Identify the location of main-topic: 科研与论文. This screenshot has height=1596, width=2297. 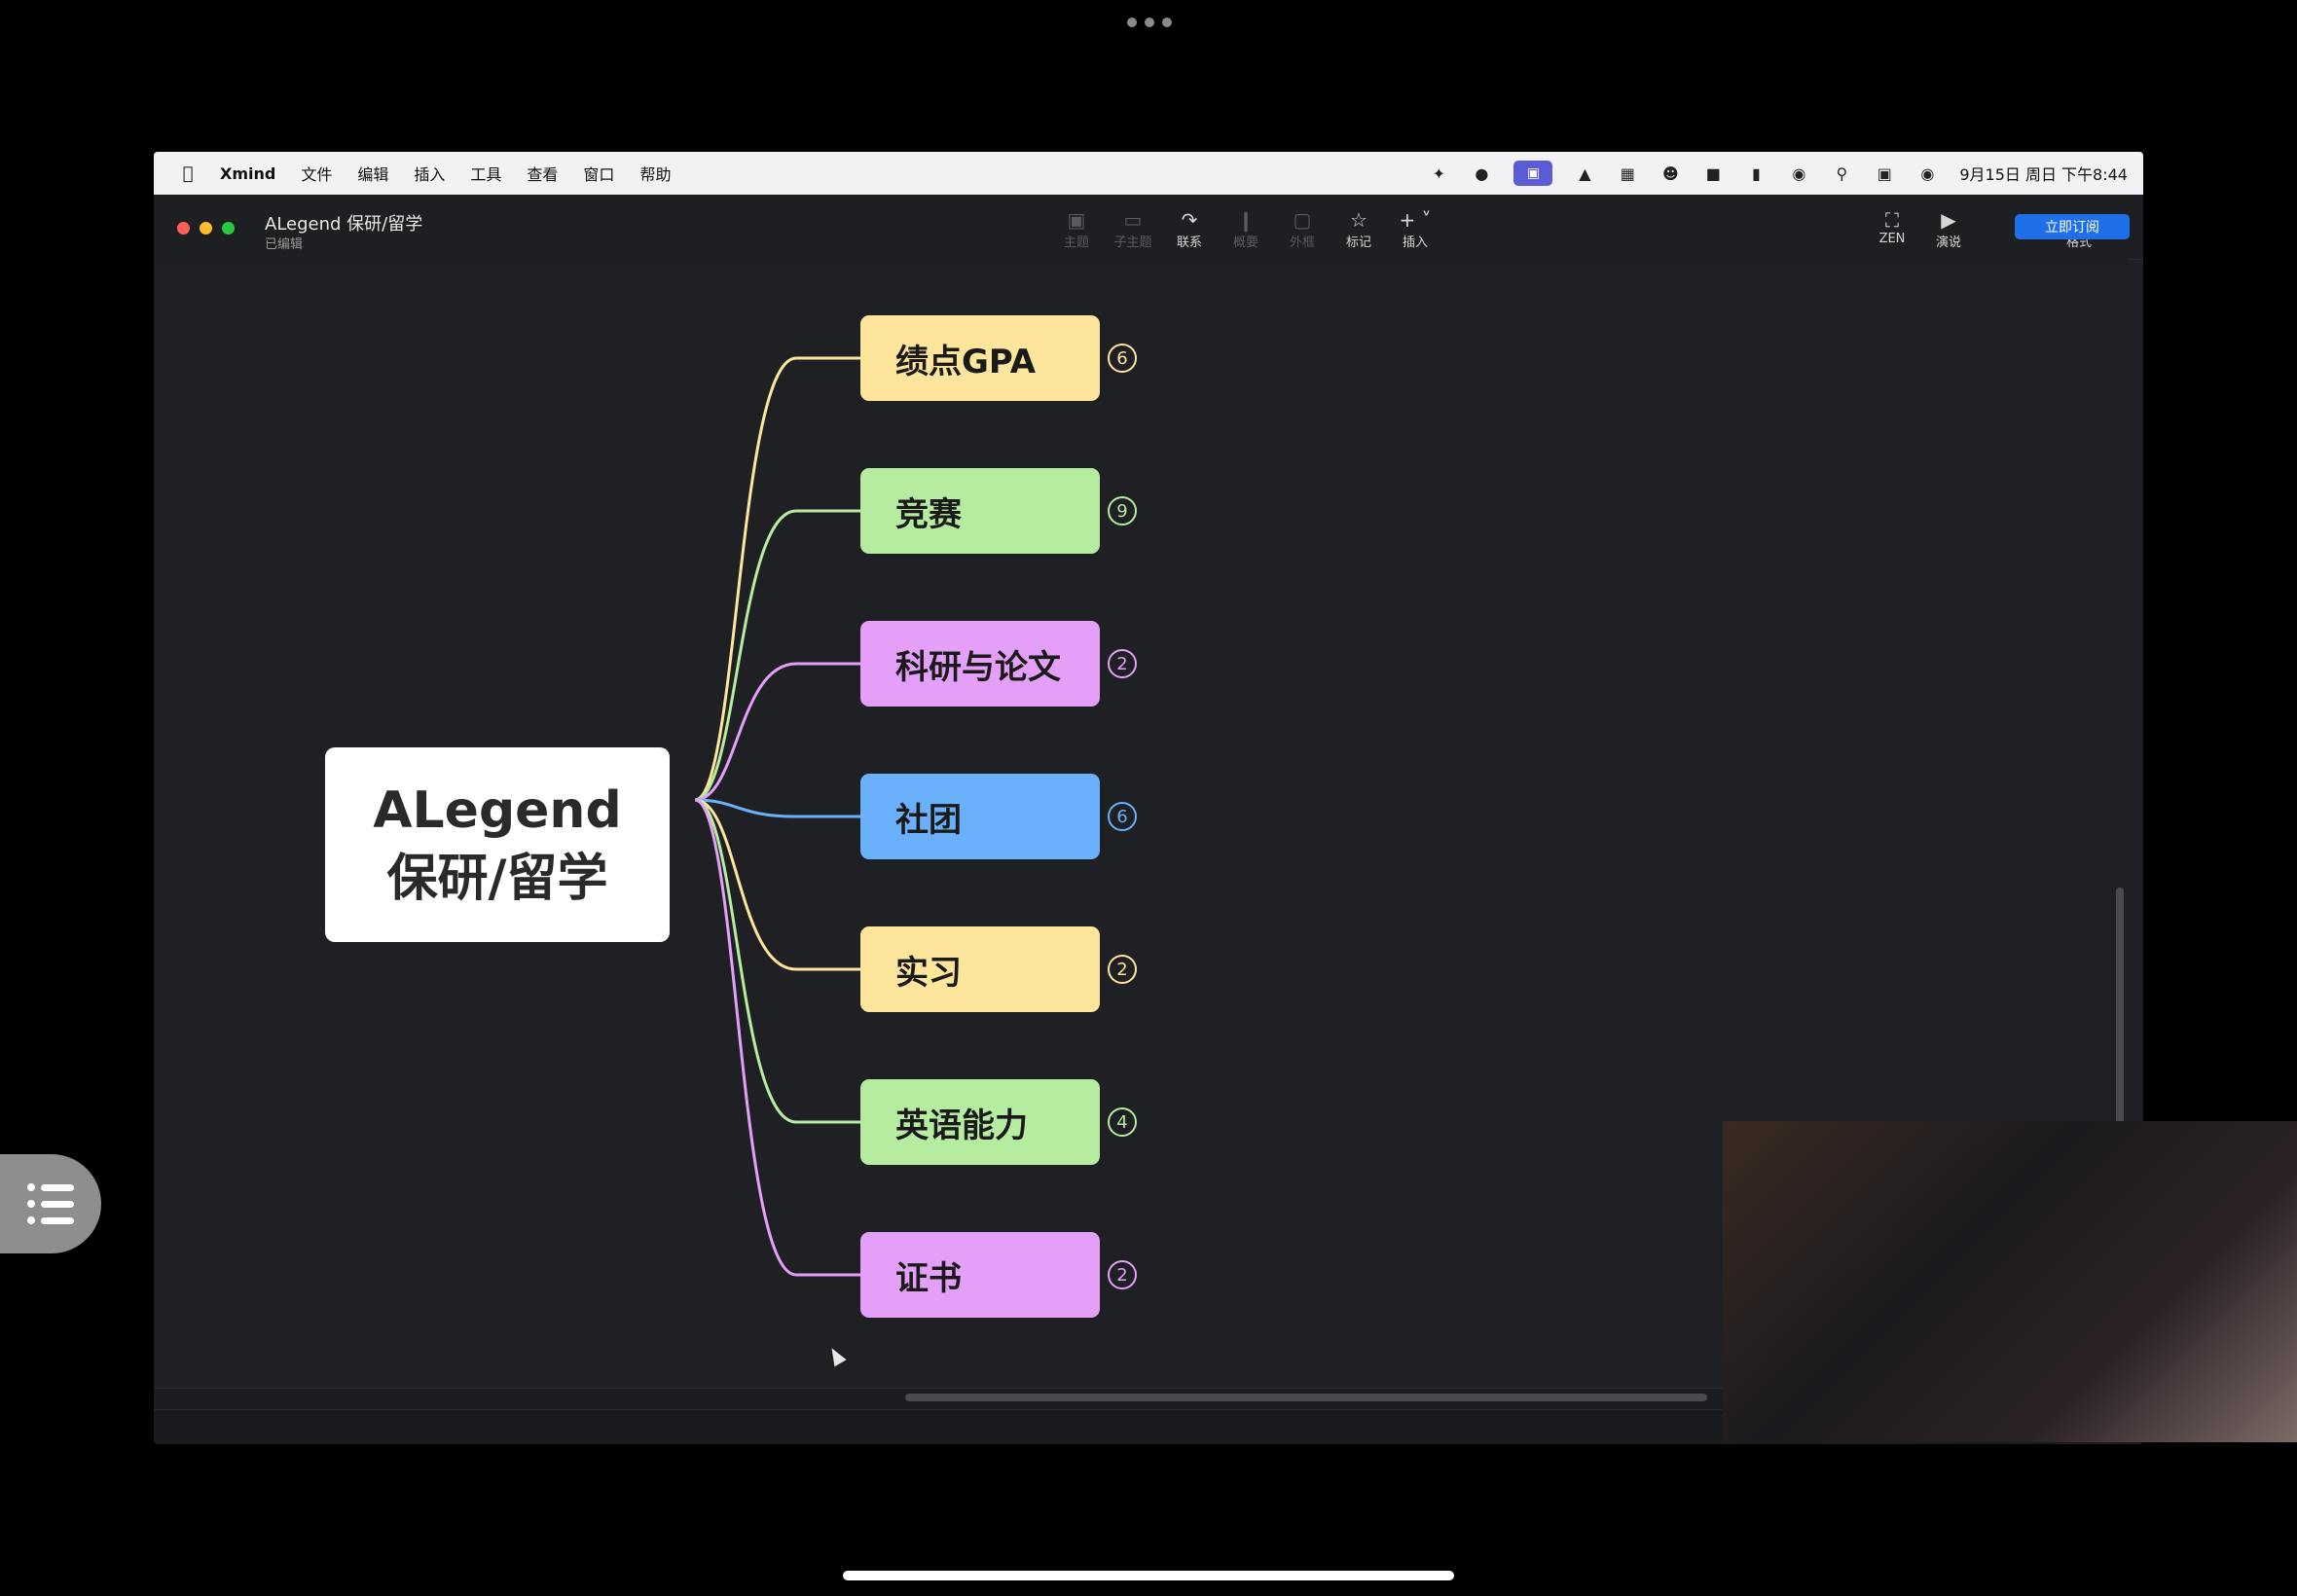
(980, 664).